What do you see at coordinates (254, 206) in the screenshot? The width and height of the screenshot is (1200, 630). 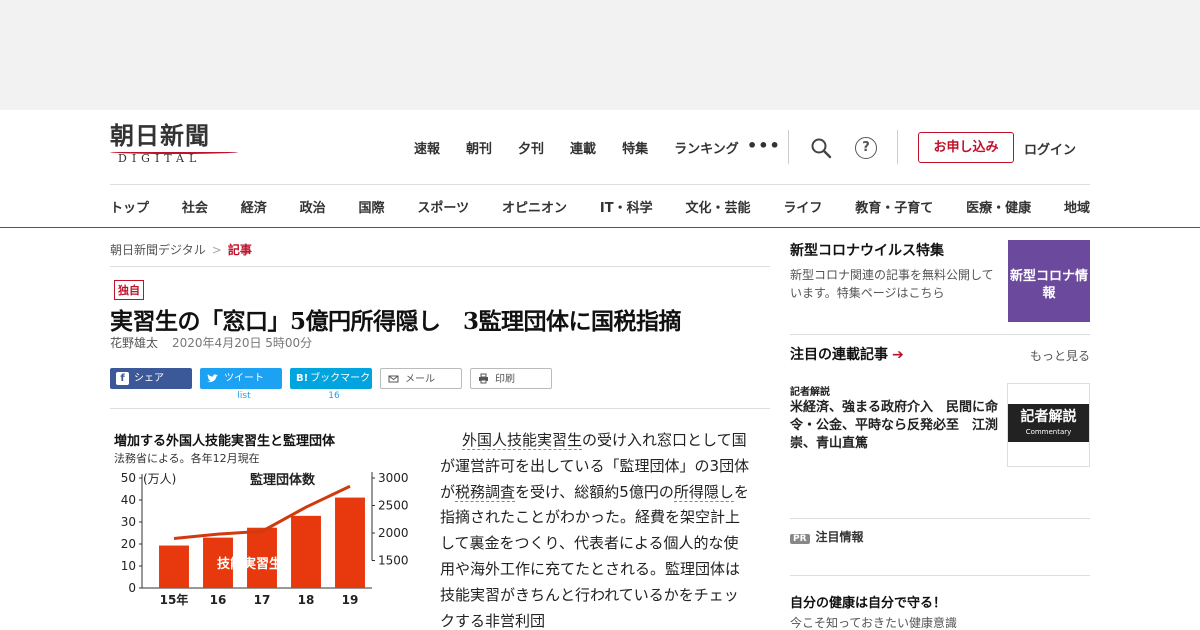 I see `category-economy: 経済` at bounding box center [254, 206].